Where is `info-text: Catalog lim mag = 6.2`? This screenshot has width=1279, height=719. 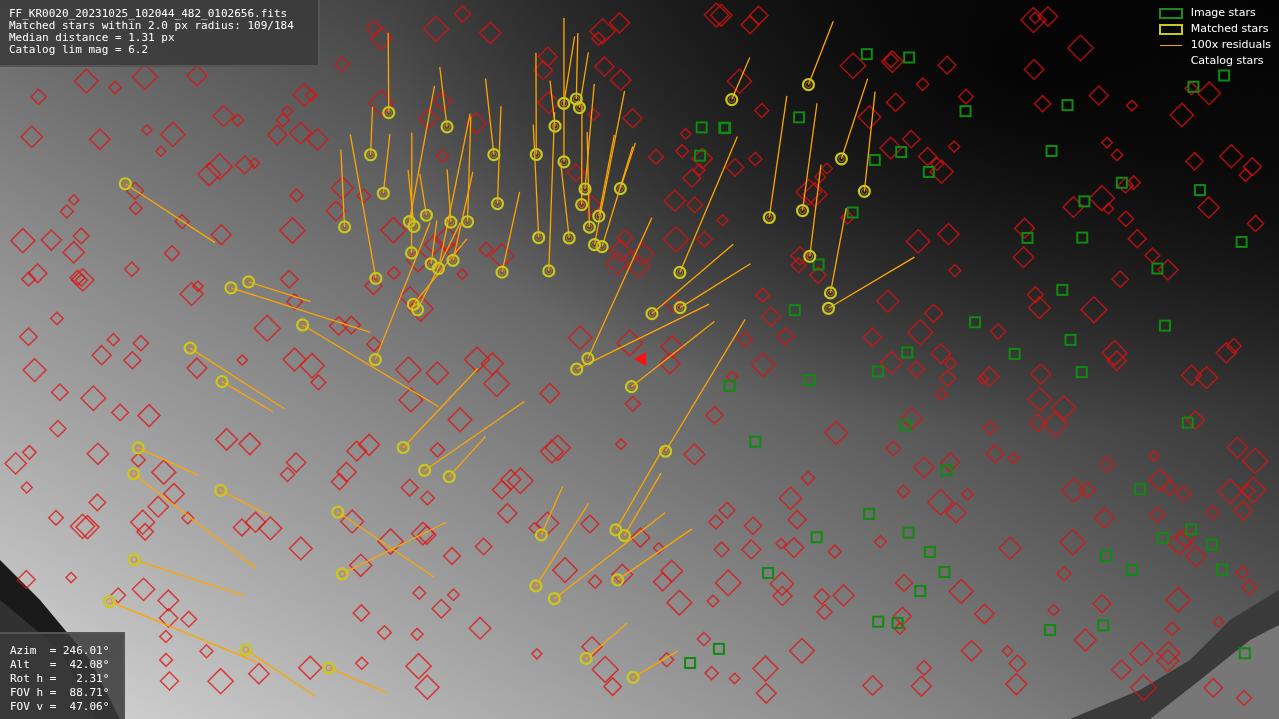 info-text: Catalog lim mag = 6.2 is located at coordinates (79, 50).